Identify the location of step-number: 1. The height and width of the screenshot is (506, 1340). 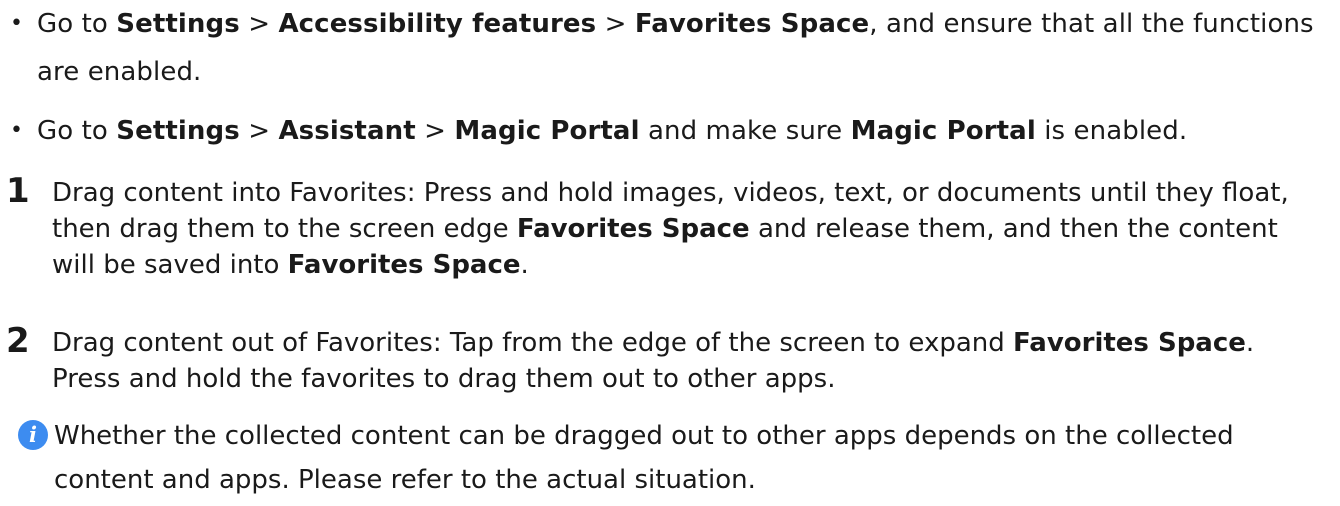
(18, 191).